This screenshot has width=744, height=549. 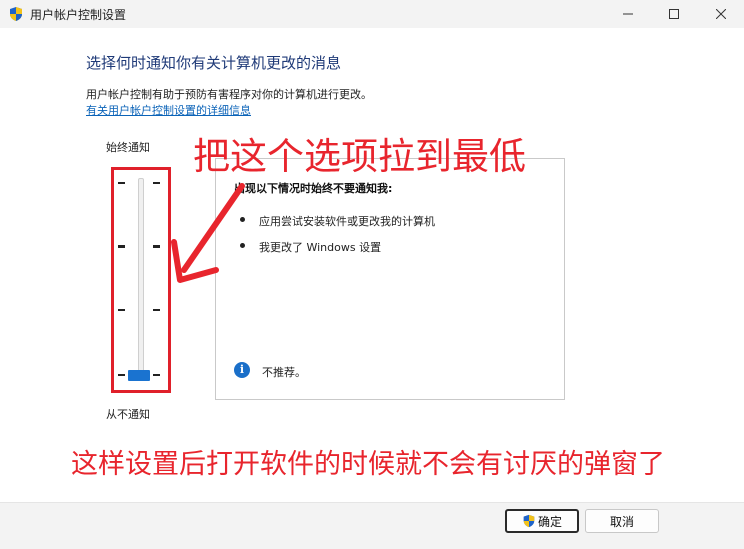 I want to click on ok-button-label: 确定, so click(x=549, y=521).